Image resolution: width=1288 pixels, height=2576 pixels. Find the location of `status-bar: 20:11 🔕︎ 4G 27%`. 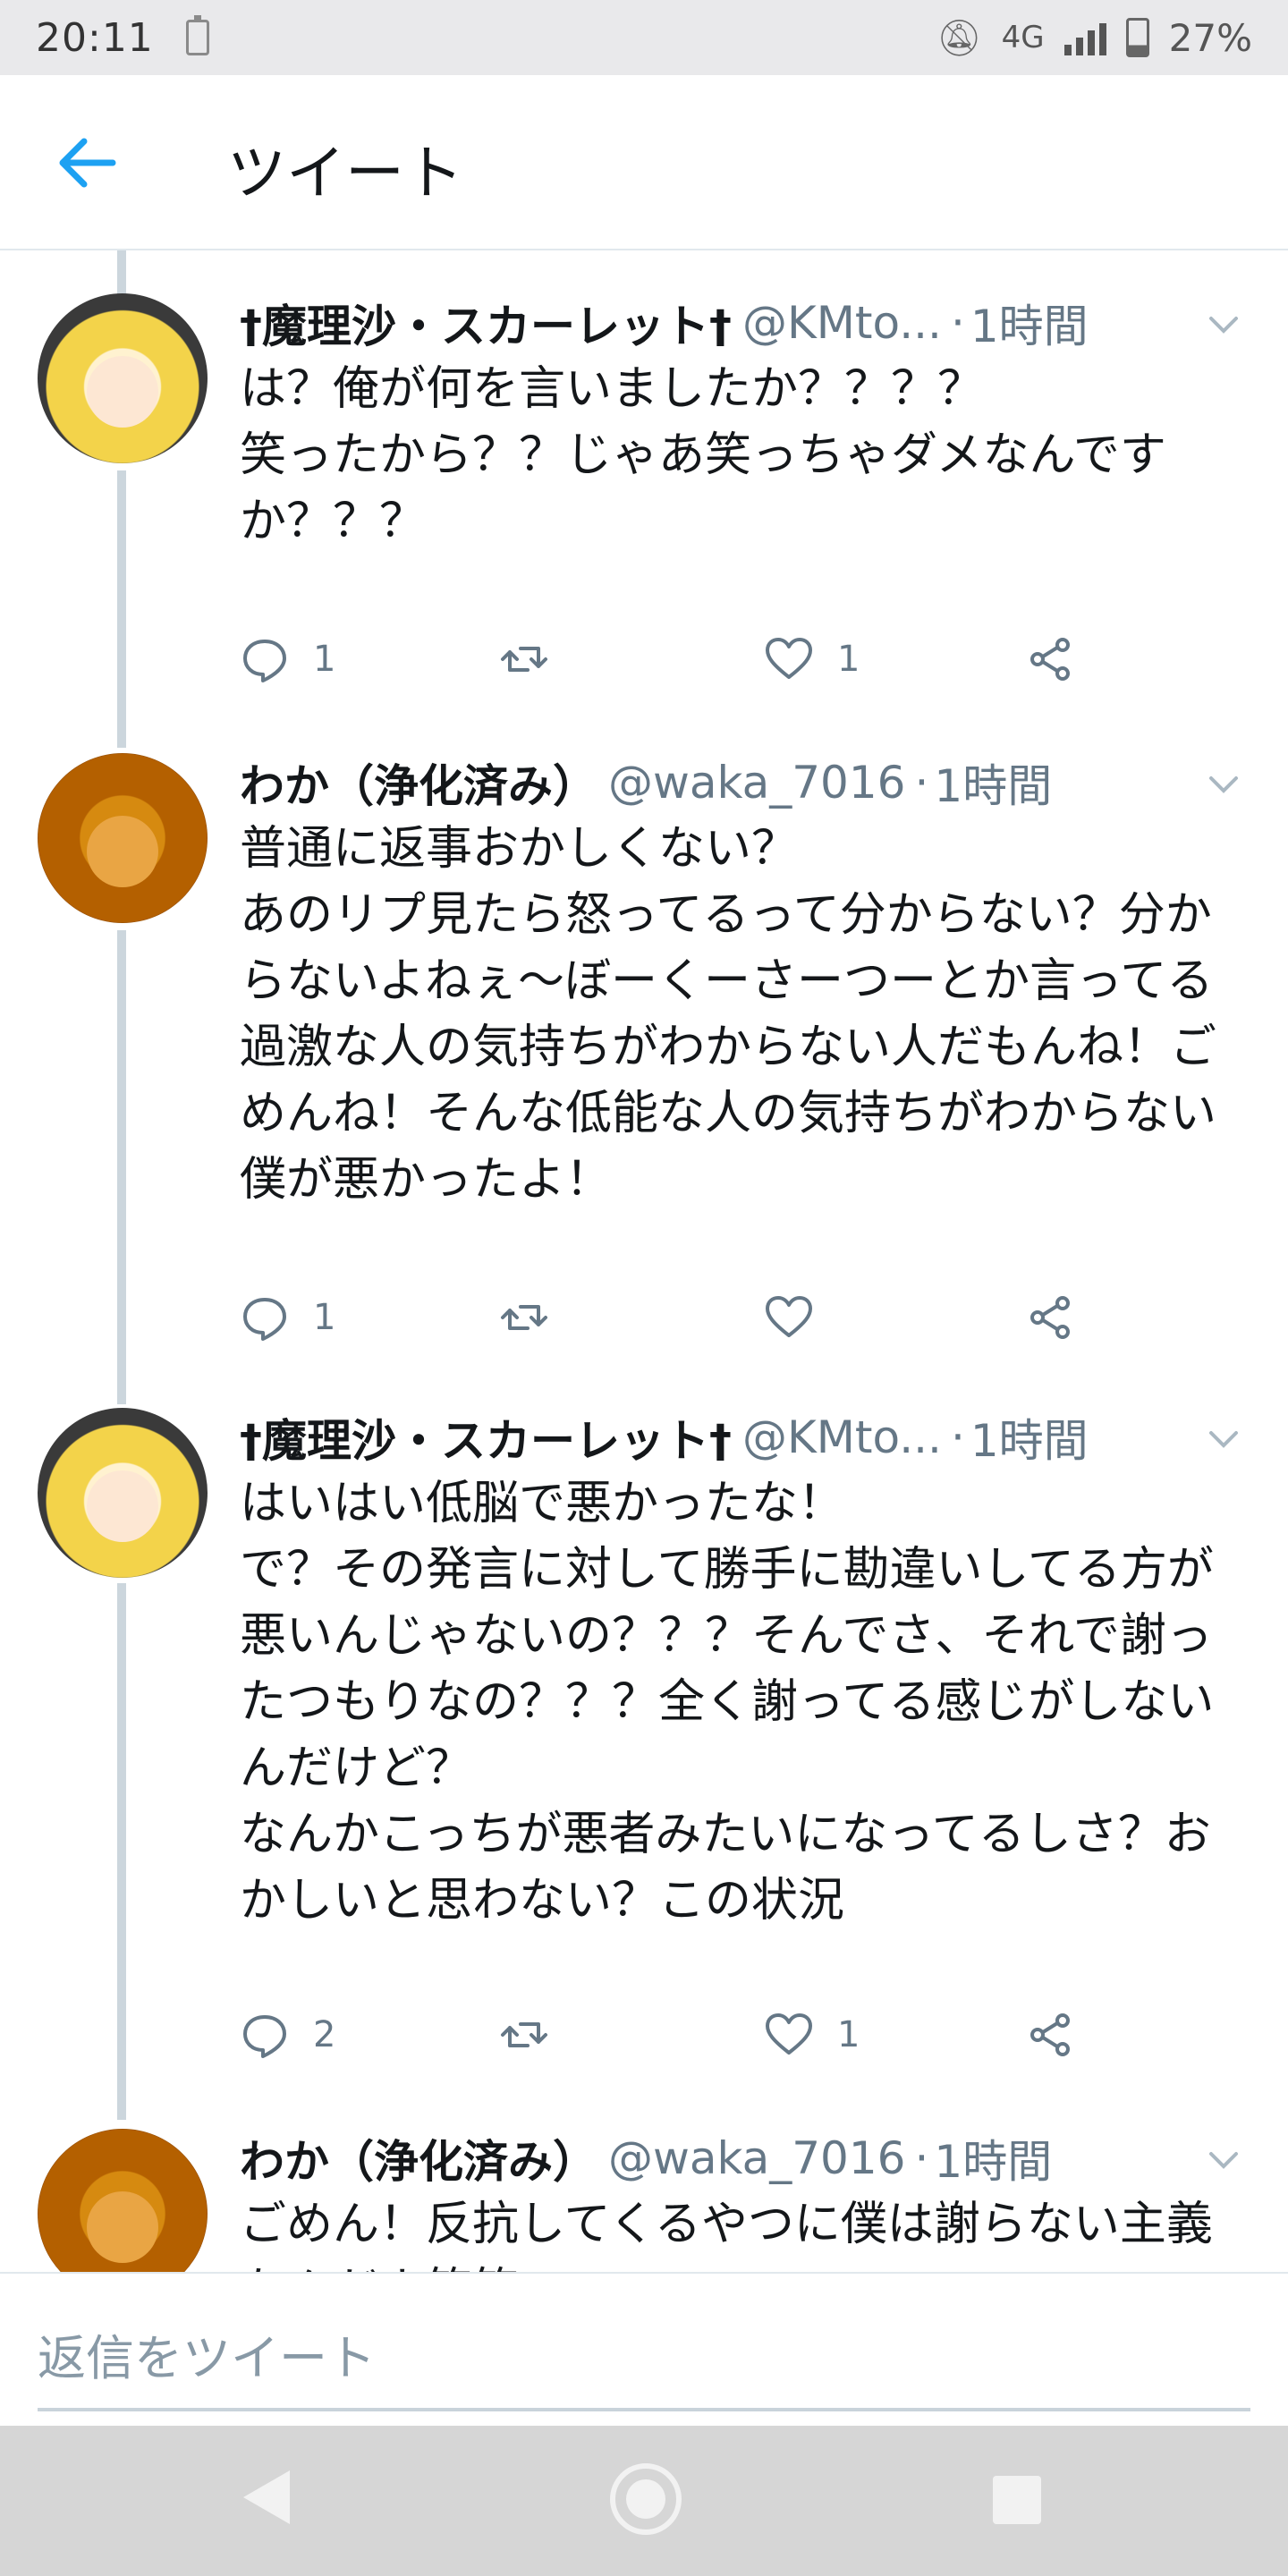

status-bar: 20:11 🔕︎ 4G 27% is located at coordinates (644, 37).